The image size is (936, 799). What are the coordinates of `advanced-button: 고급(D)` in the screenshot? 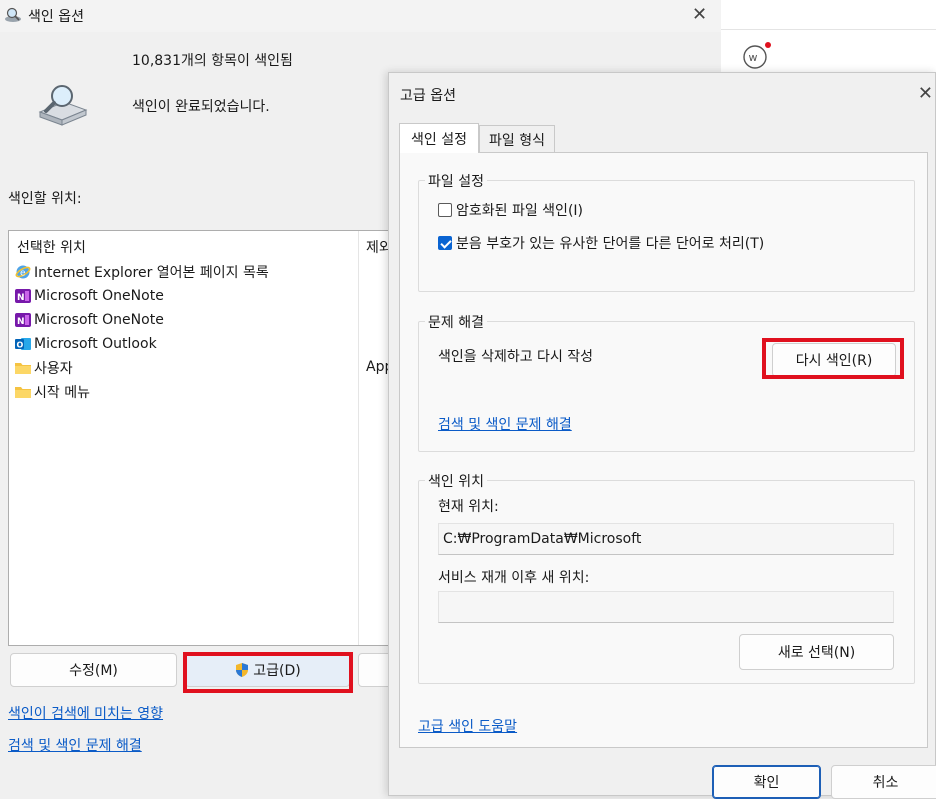 It's located at (267, 670).